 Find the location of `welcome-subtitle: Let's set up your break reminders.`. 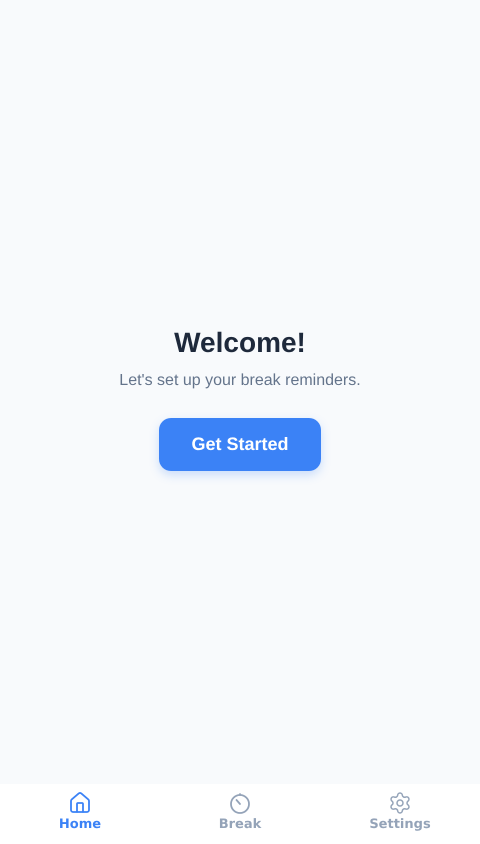

welcome-subtitle: Let's set up your break reminders. is located at coordinates (240, 381).